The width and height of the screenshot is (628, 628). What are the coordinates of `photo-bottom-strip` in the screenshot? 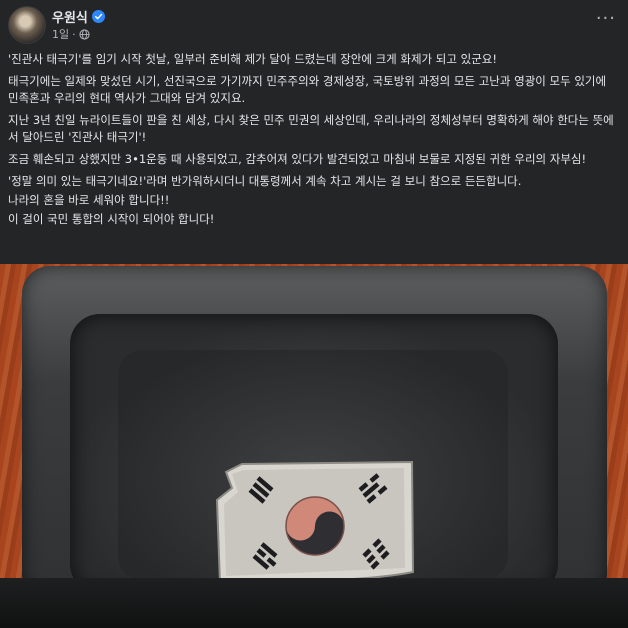 It's located at (314, 603).